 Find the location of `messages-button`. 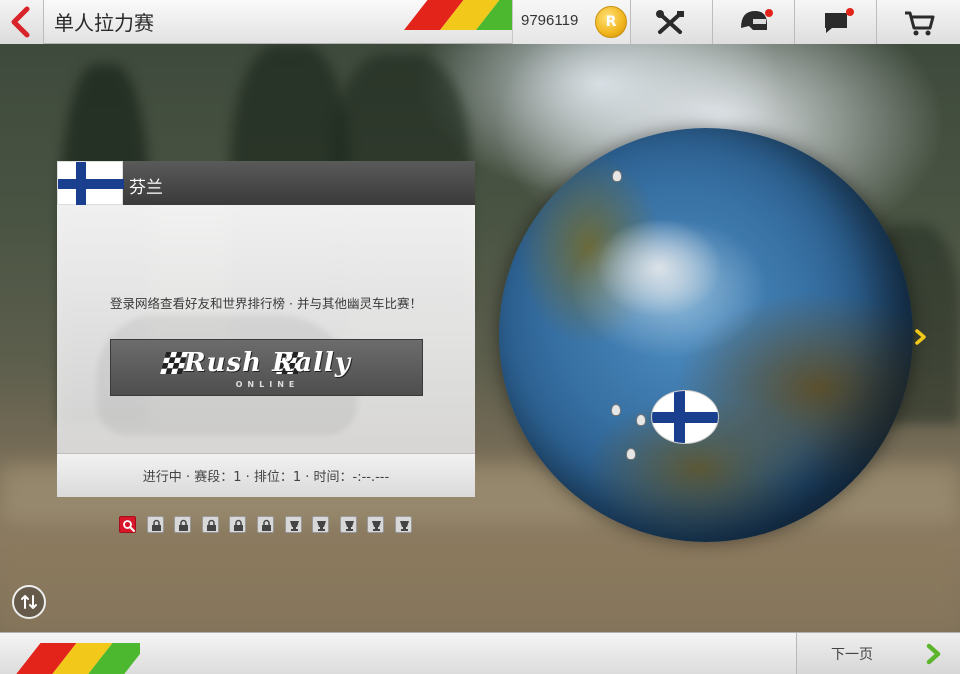

messages-button is located at coordinates (835, 22).